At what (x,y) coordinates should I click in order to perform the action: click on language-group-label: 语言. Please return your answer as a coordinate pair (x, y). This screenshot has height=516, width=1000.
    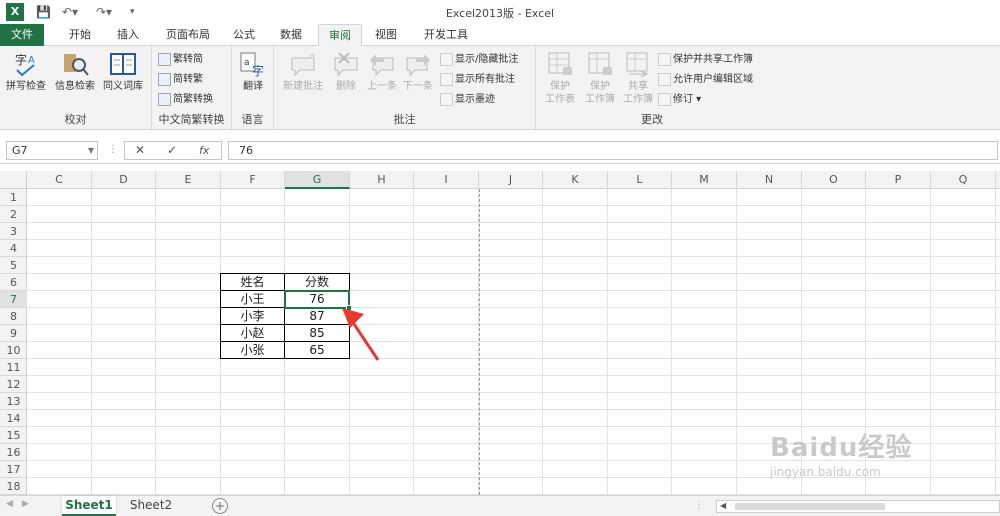
    Looking at the image, I should click on (252, 119).